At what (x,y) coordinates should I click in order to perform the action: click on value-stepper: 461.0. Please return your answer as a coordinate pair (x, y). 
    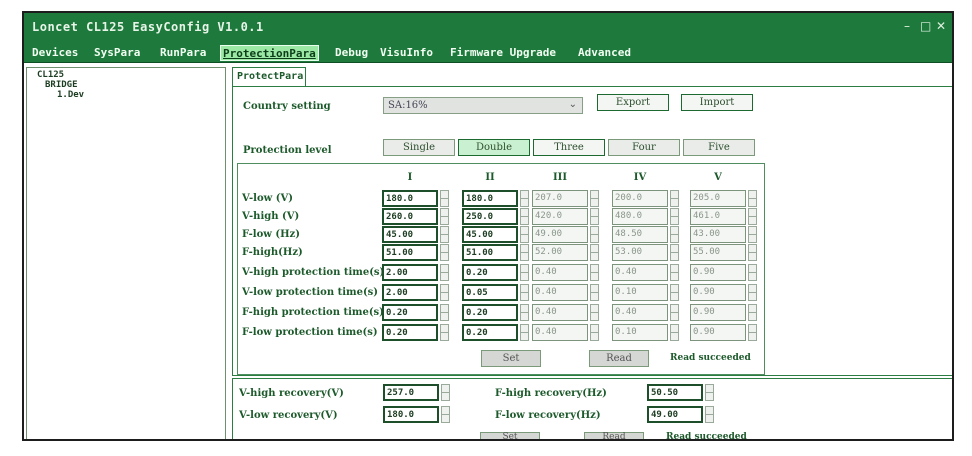
    Looking at the image, I should click on (723, 216).